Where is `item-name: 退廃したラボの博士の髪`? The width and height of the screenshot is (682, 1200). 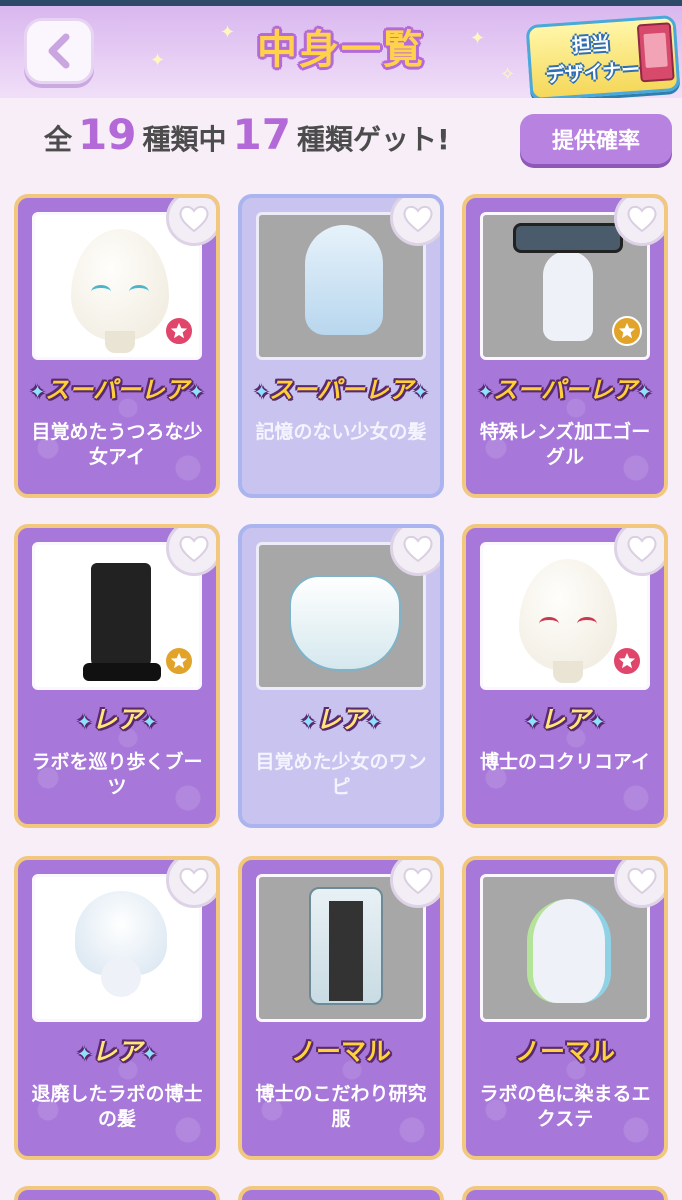
item-name: 退廃したラボの博士の髪 is located at coordinates (117, 1106).